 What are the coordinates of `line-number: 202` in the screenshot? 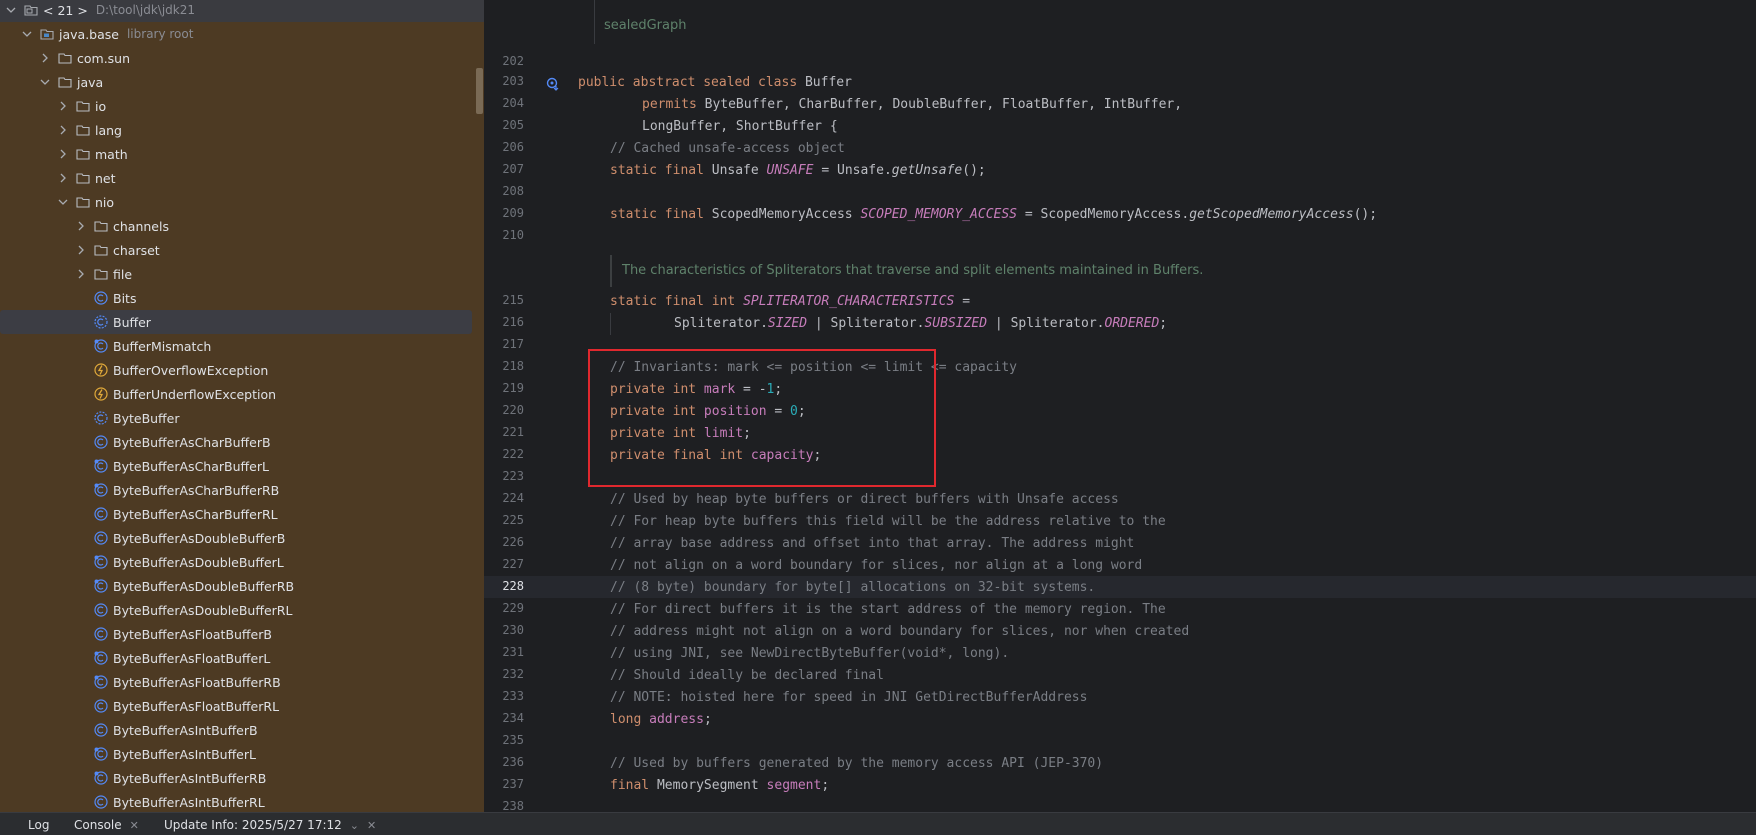 It's located at (504, 61).